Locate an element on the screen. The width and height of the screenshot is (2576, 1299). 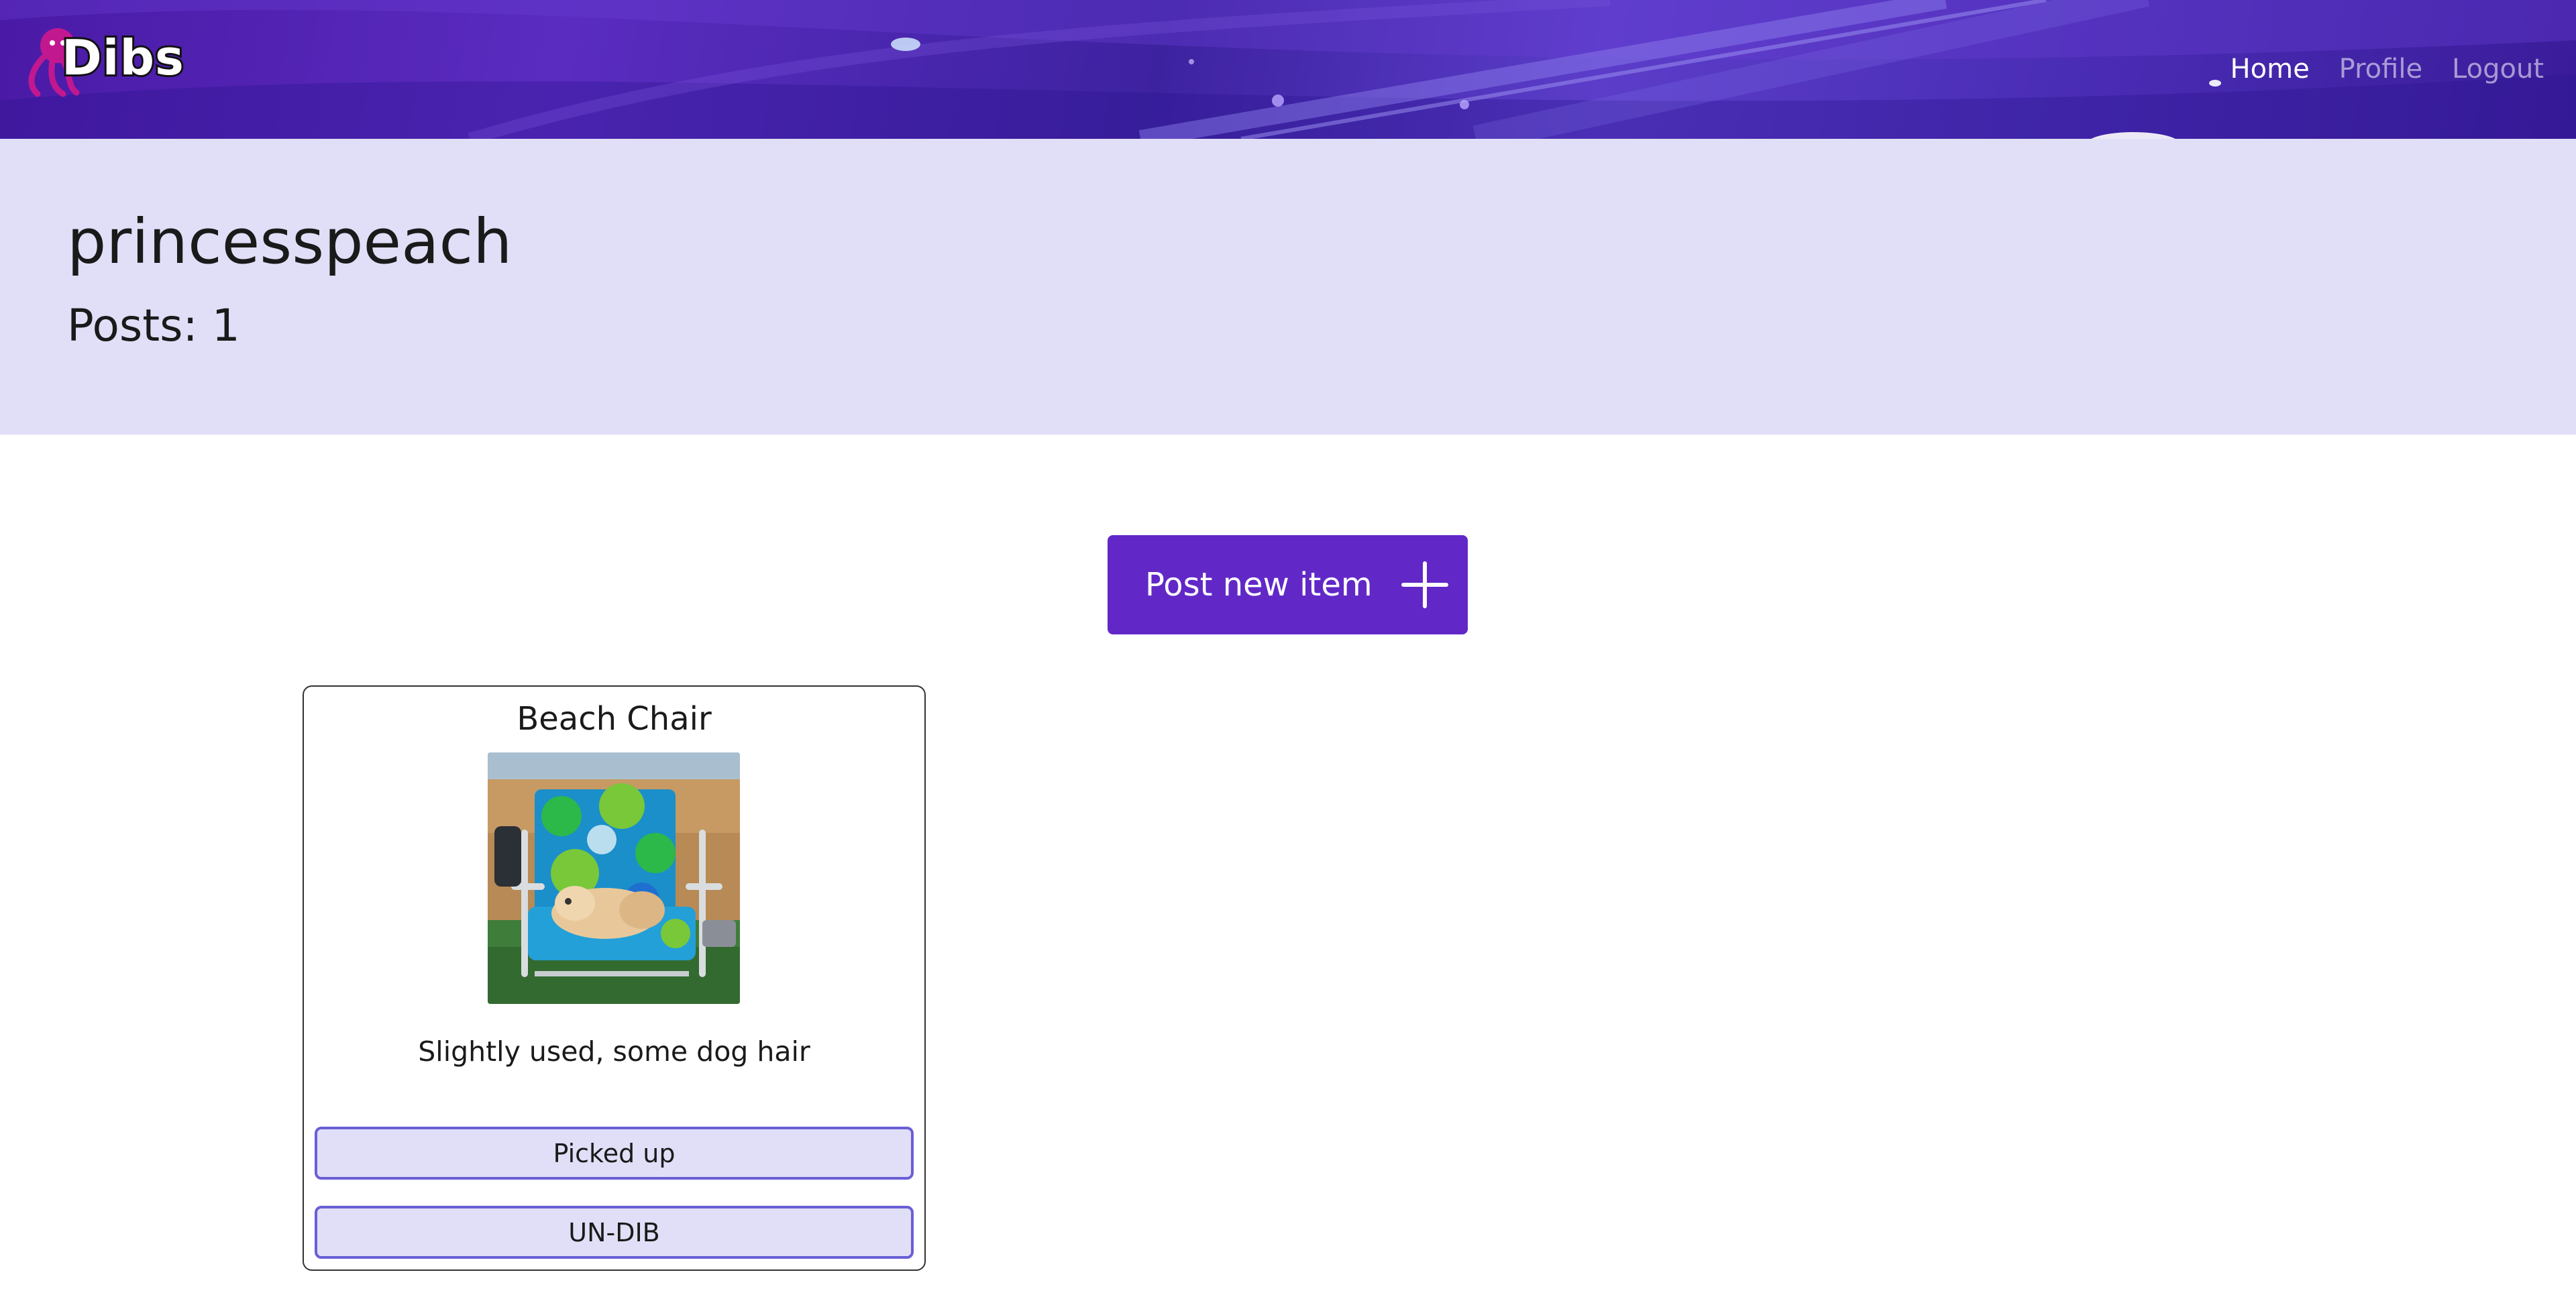
brand-name: Dibs is located at coordinates (123, 58).